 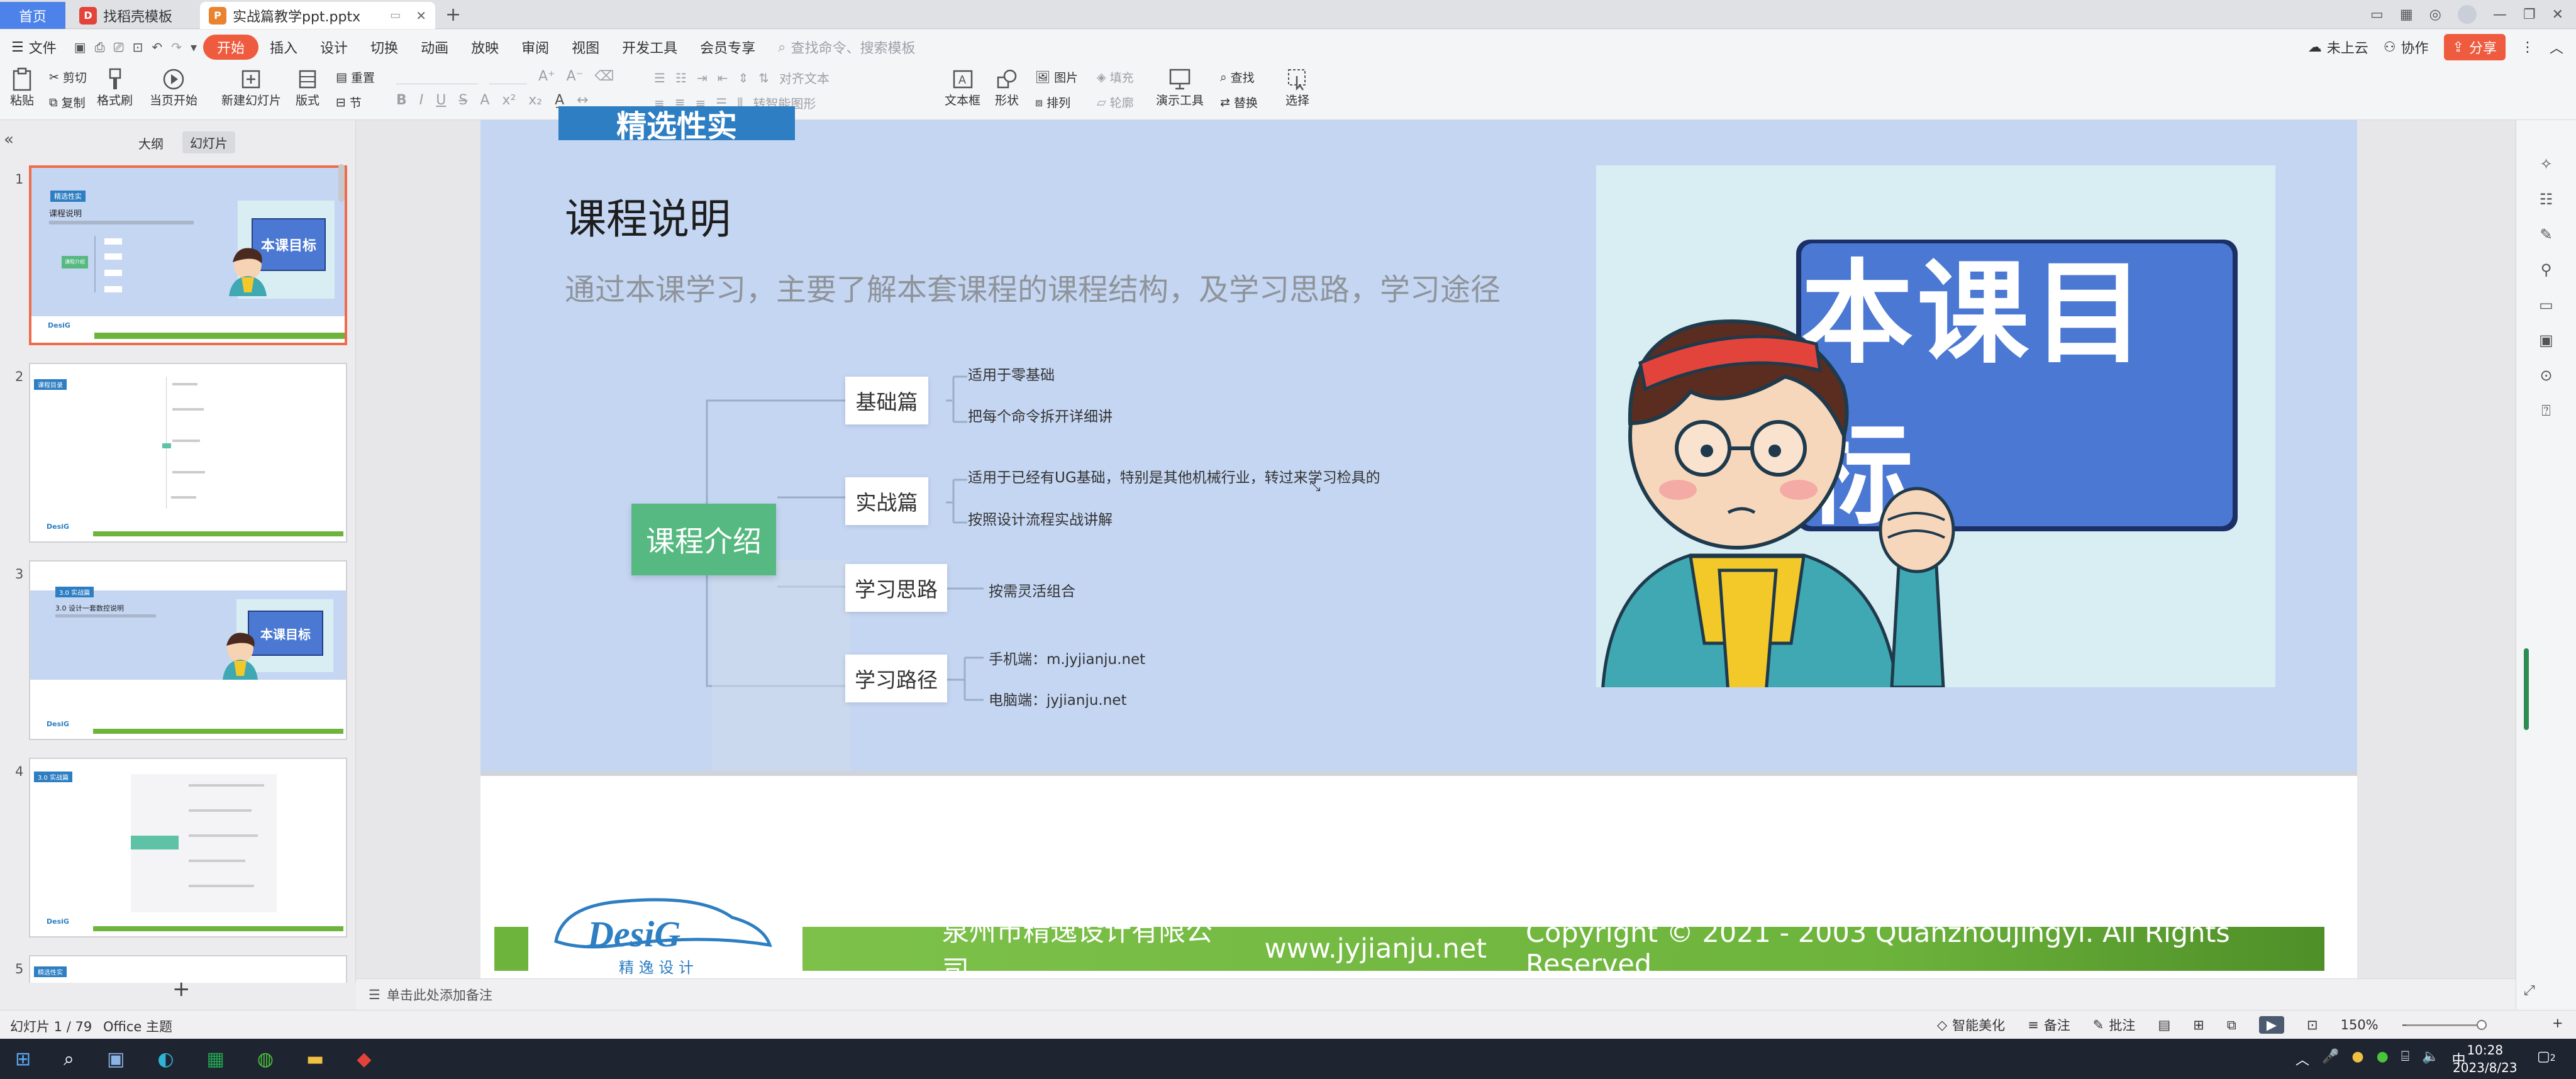 What do you see at coordinates (896, 588) in the screenshot?
I see `branch-node: 学习思路` at bounding box center [896, 588].